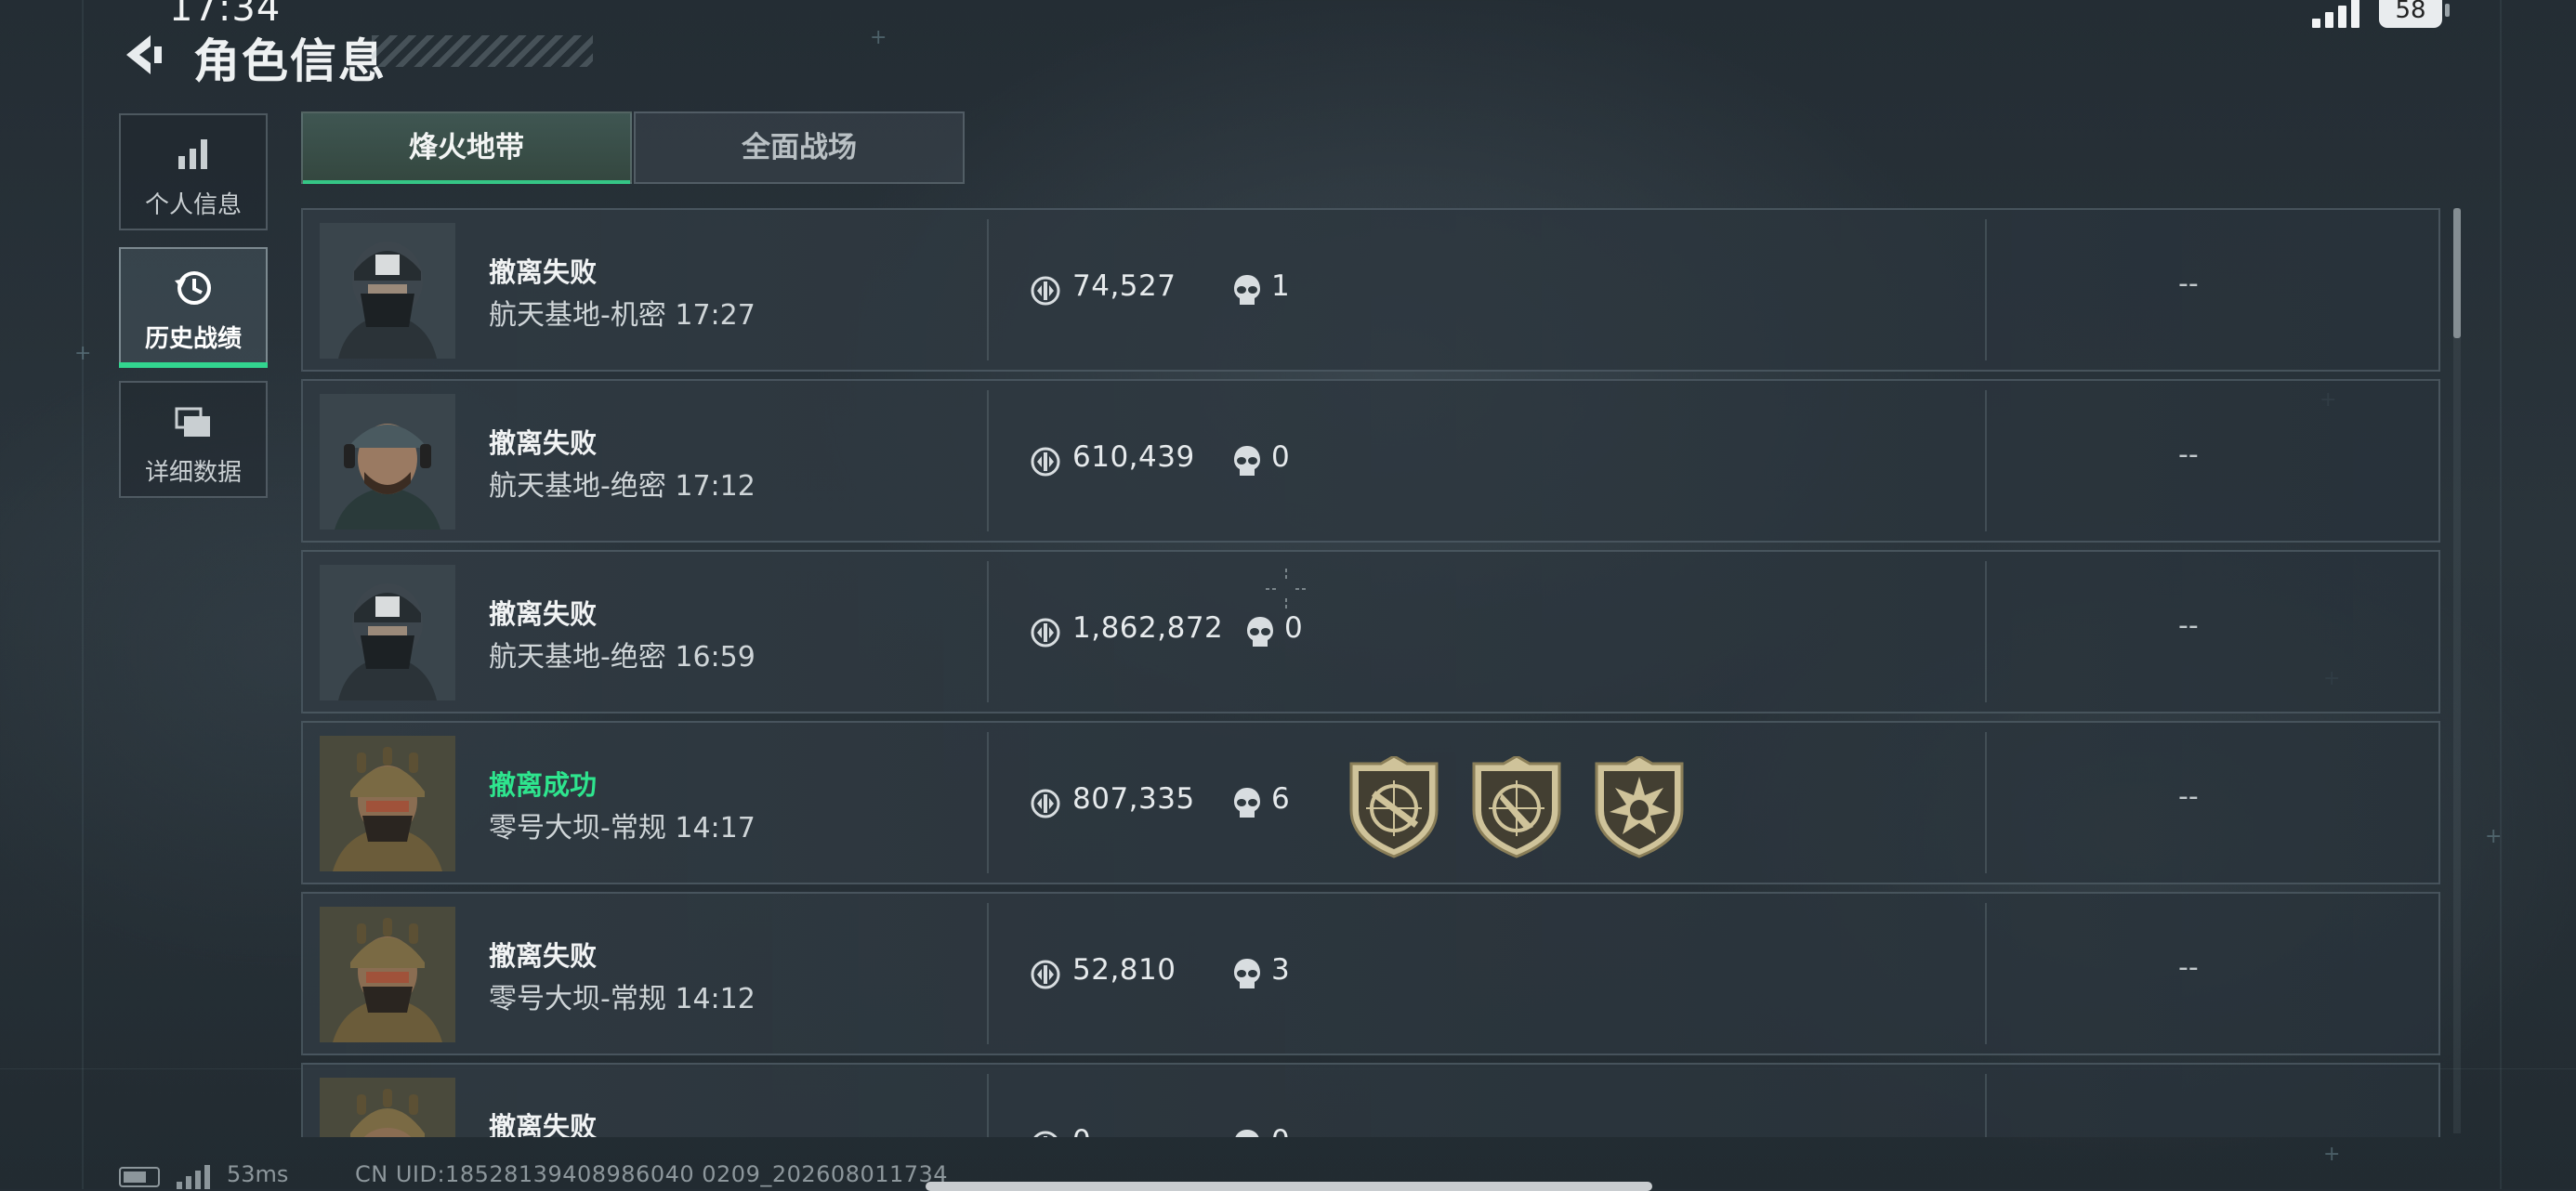  What do you see at coordinates (1133, 457) in the screenshot?
I see `loot-value: 610,439` at bounding box center [1133, 457].